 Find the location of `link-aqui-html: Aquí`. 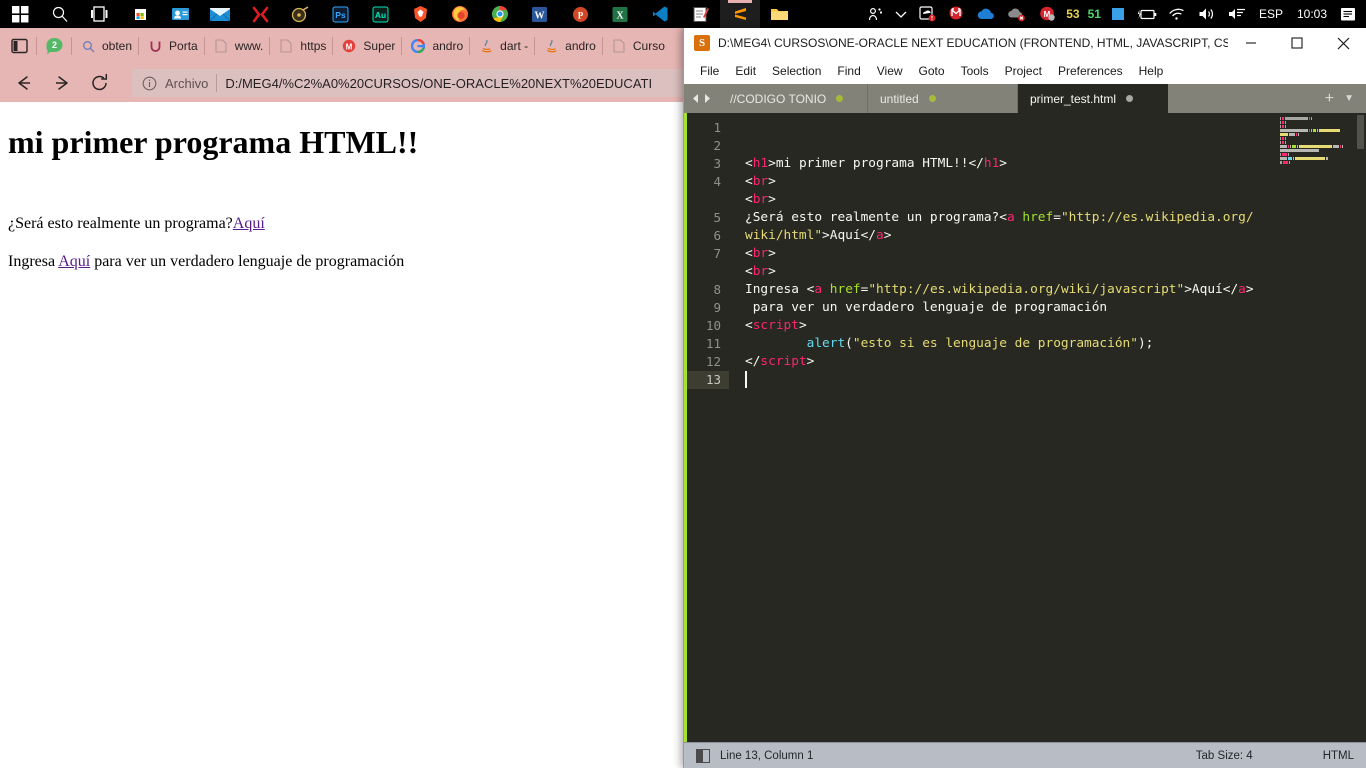

link-aqui-html: Aquí is located at coordinates (249, 223).